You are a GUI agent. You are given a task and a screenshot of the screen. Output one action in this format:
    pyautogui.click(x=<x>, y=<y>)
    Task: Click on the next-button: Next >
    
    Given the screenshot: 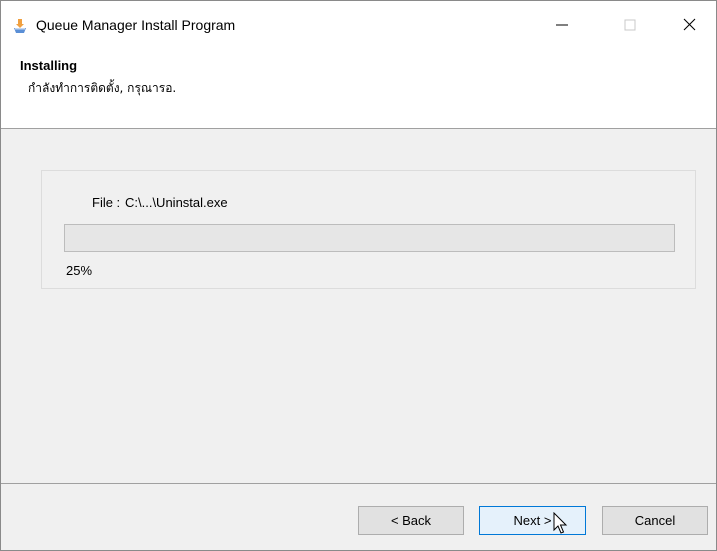 What is the action you would take?
    pyautogui.click(x=532, y=520)
    